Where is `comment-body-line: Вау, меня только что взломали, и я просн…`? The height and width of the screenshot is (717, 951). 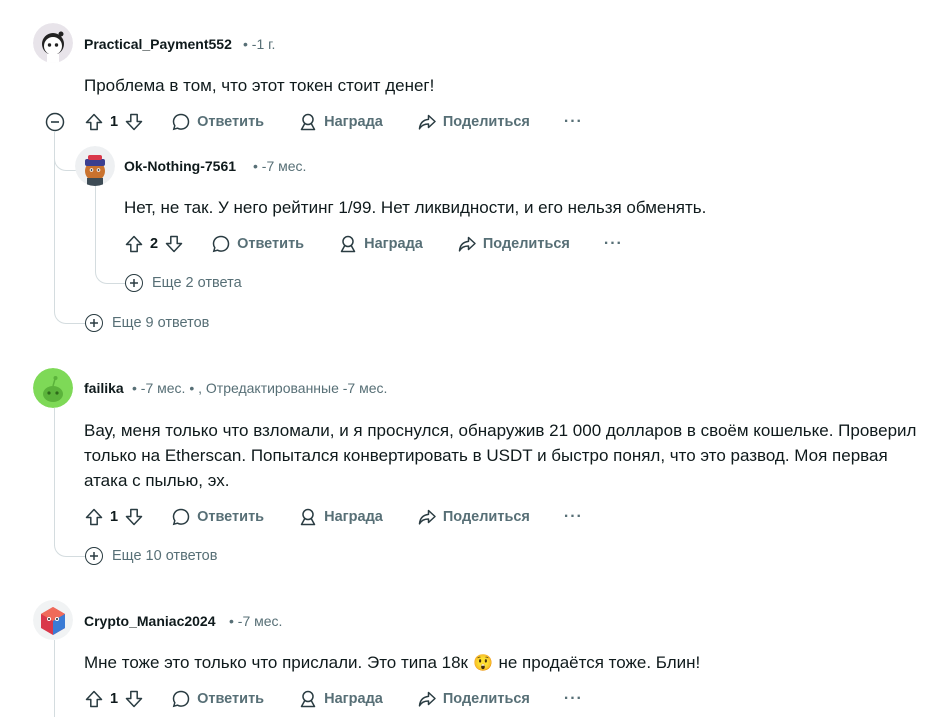 comment-body-line: Вау, меня только что взломали, и я просн… is located at coordinates (500, 430).